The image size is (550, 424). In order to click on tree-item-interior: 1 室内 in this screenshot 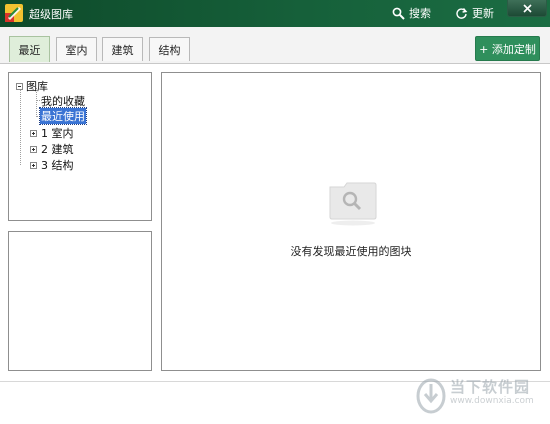, I will do `click(52, 133)`.